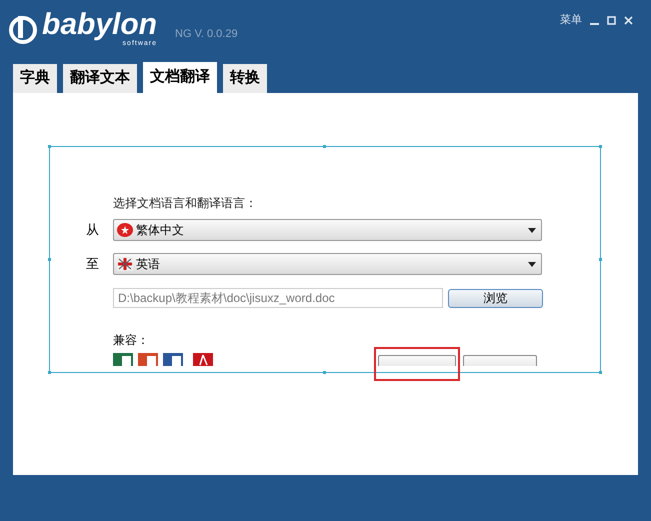  What do you see at coordinates (123, 359) in the screenshot?
I see `excel-icon` at bounding box center [123, 359].